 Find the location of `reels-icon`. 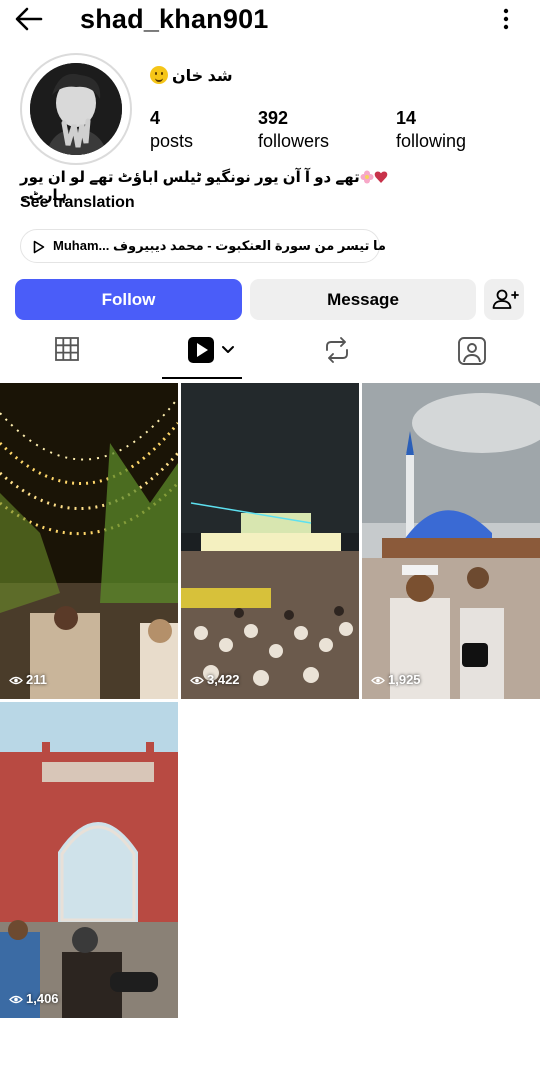

reels-icon is located at coordinates (208, 359).